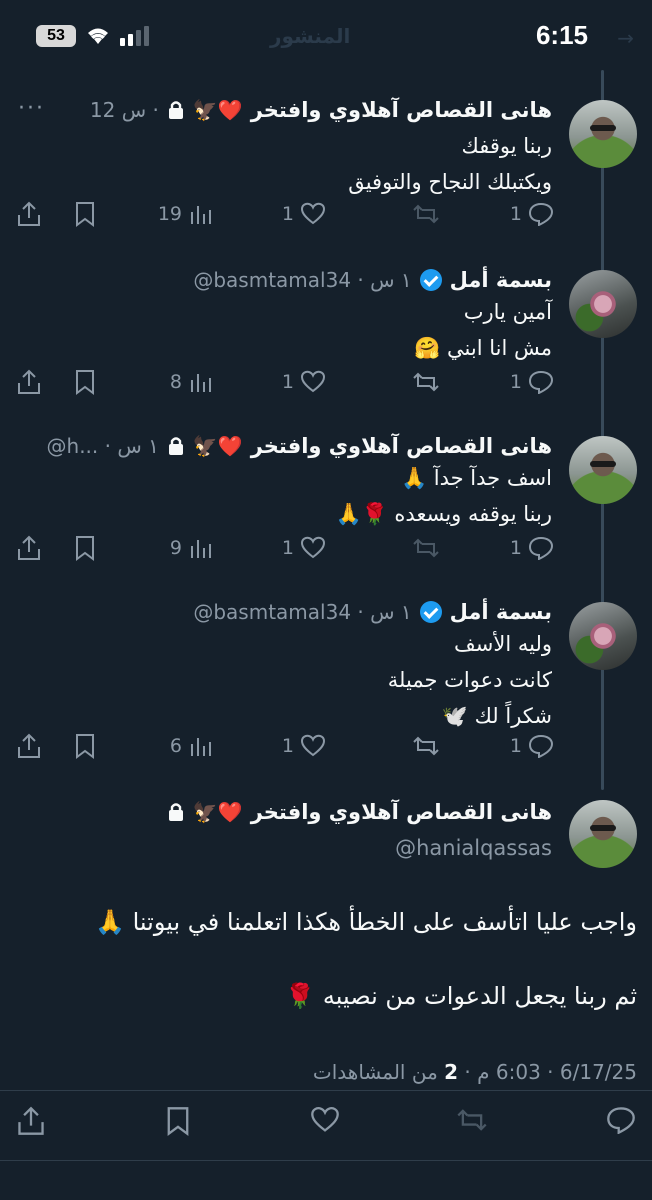 Image resolution: width=652 pixels, height=1200 pixels. Describe the element at coordinates (31, 108) in the screenshot. I see `more-options-icon: ···` at that location.